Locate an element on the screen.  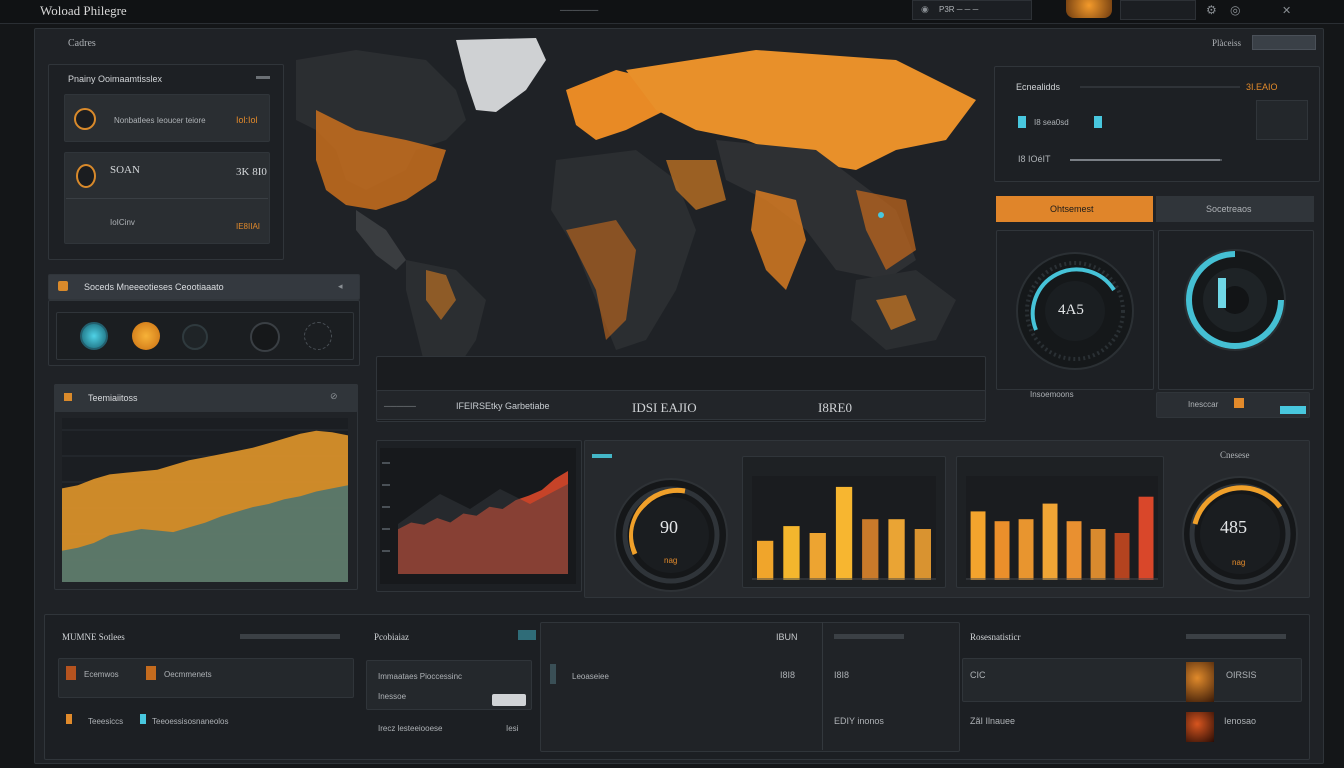
right-top-title: Ecnealidds is located at coordinates (1038, 87).